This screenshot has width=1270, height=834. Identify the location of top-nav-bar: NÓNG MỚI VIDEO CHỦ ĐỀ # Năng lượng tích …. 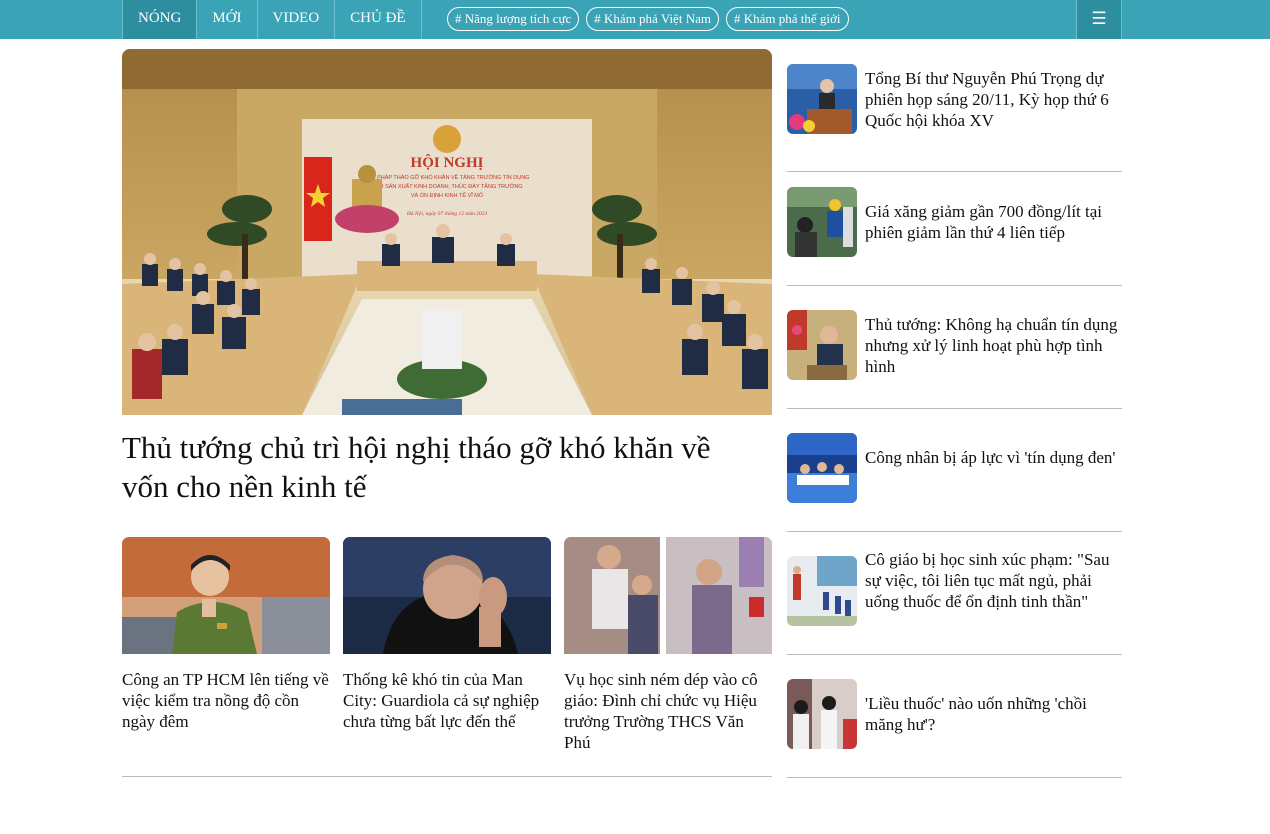
(635, 19).